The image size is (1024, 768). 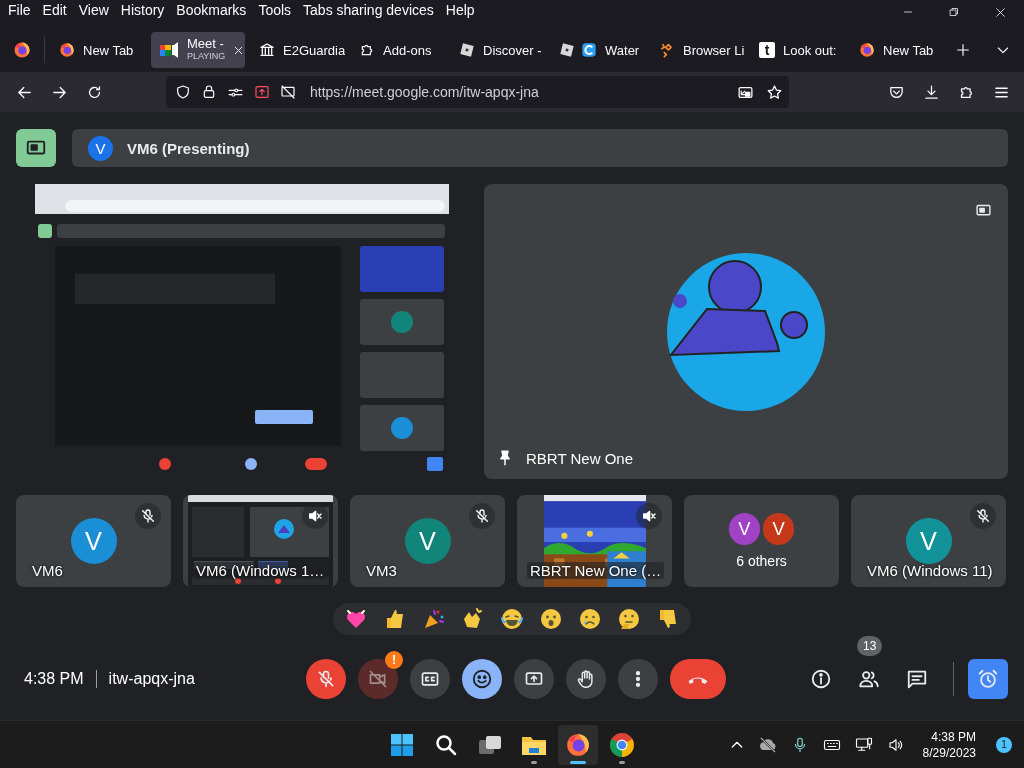 What do you see at coordinates (1004, 744) in the screenshot?
I see `notification-badge: 1` at bounding box center [1004, 744].